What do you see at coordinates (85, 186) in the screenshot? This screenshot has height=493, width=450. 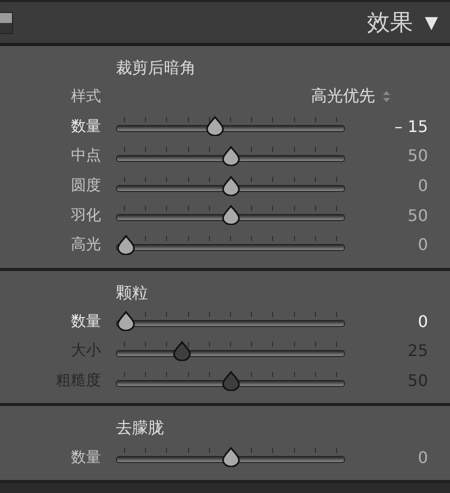 I see `slider-label: 圆度` at bounding box center [85, 186].